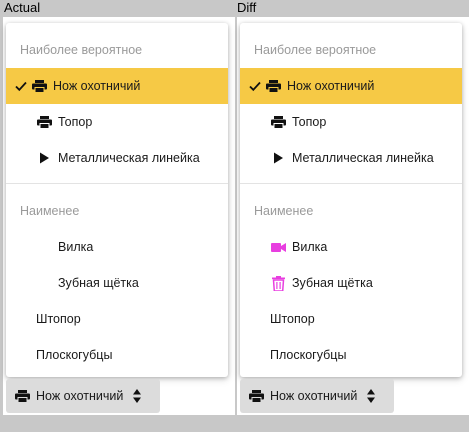 Image resolution: width=469 pixels, height=432 pixels. What do you see at coordinates (278, 247) in the screenshot?
I see `videocam-icon` at bounding box center [278, 247].